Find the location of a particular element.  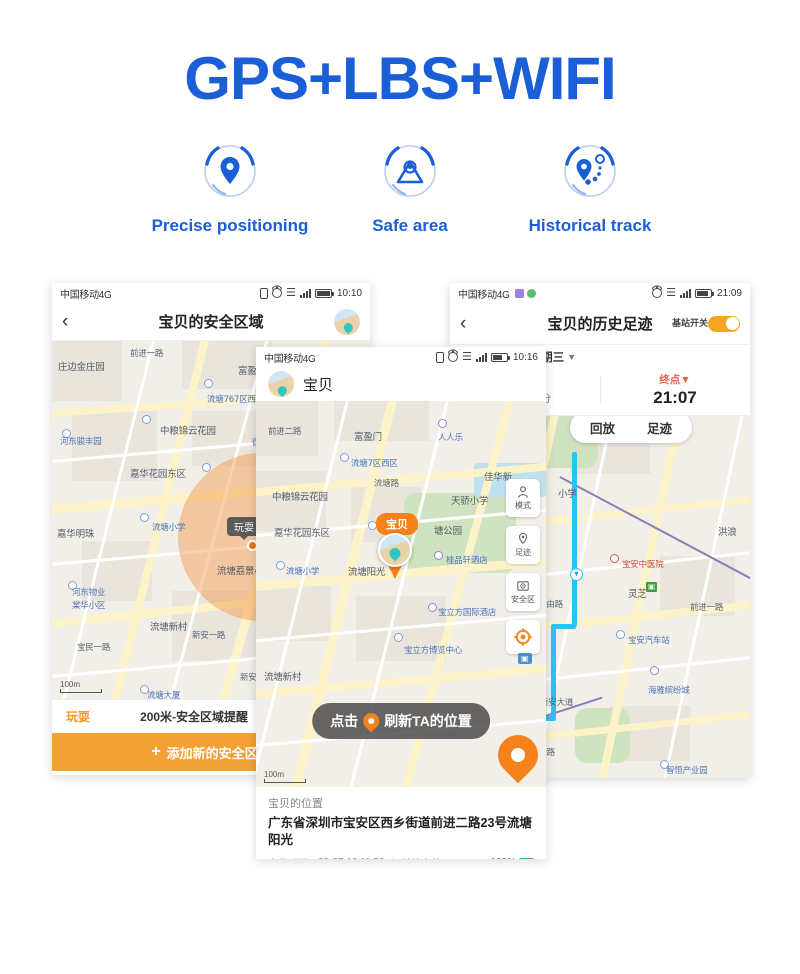

location-time-value: 09-27 10:11:50 is located at coordinates (351, 858).